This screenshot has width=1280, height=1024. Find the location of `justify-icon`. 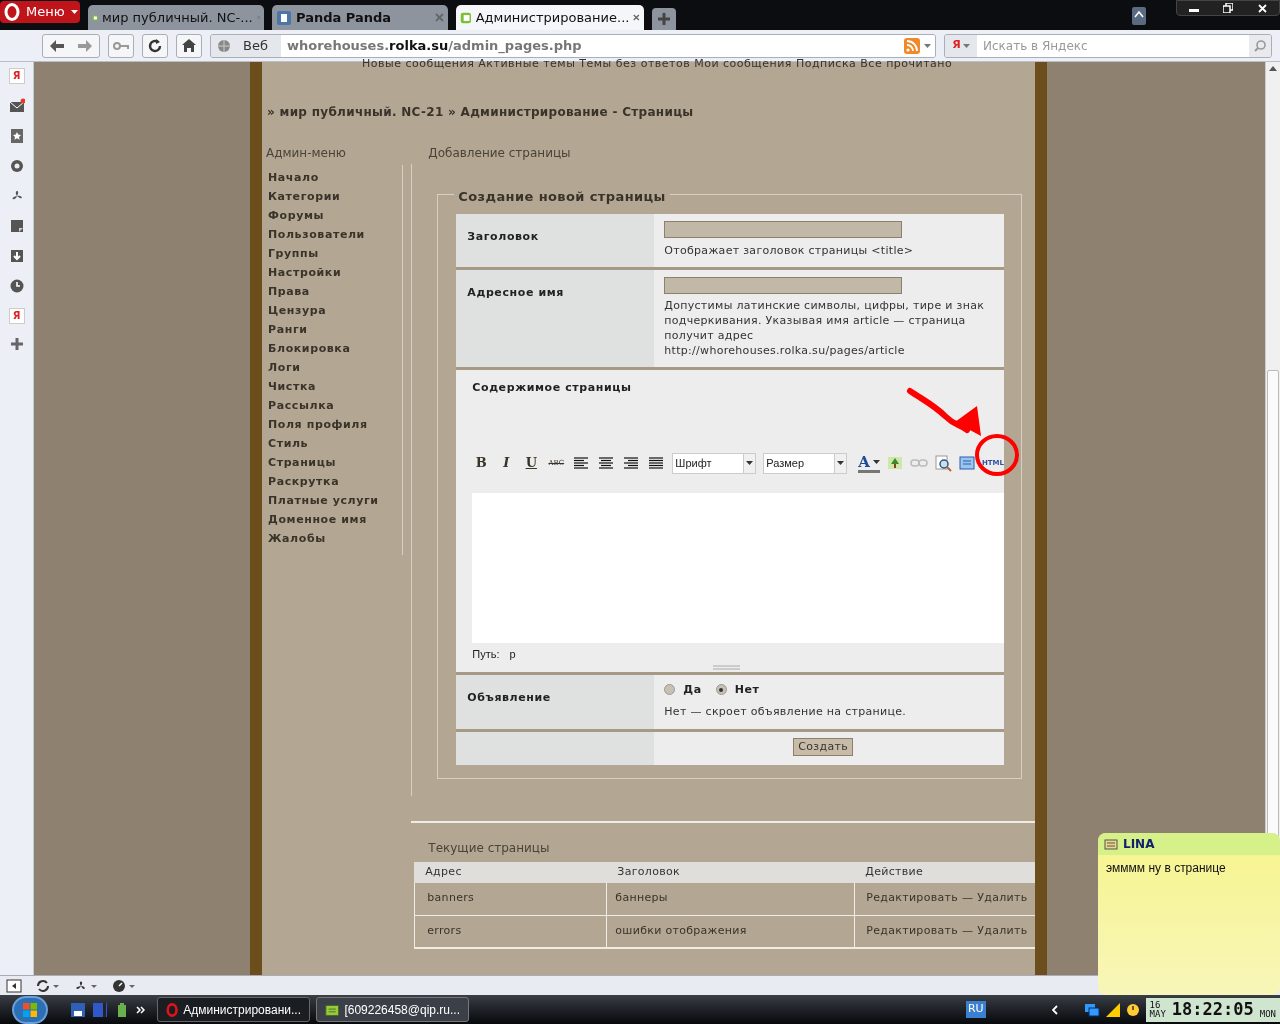

justify-icon is located at coordinates (656, 463).